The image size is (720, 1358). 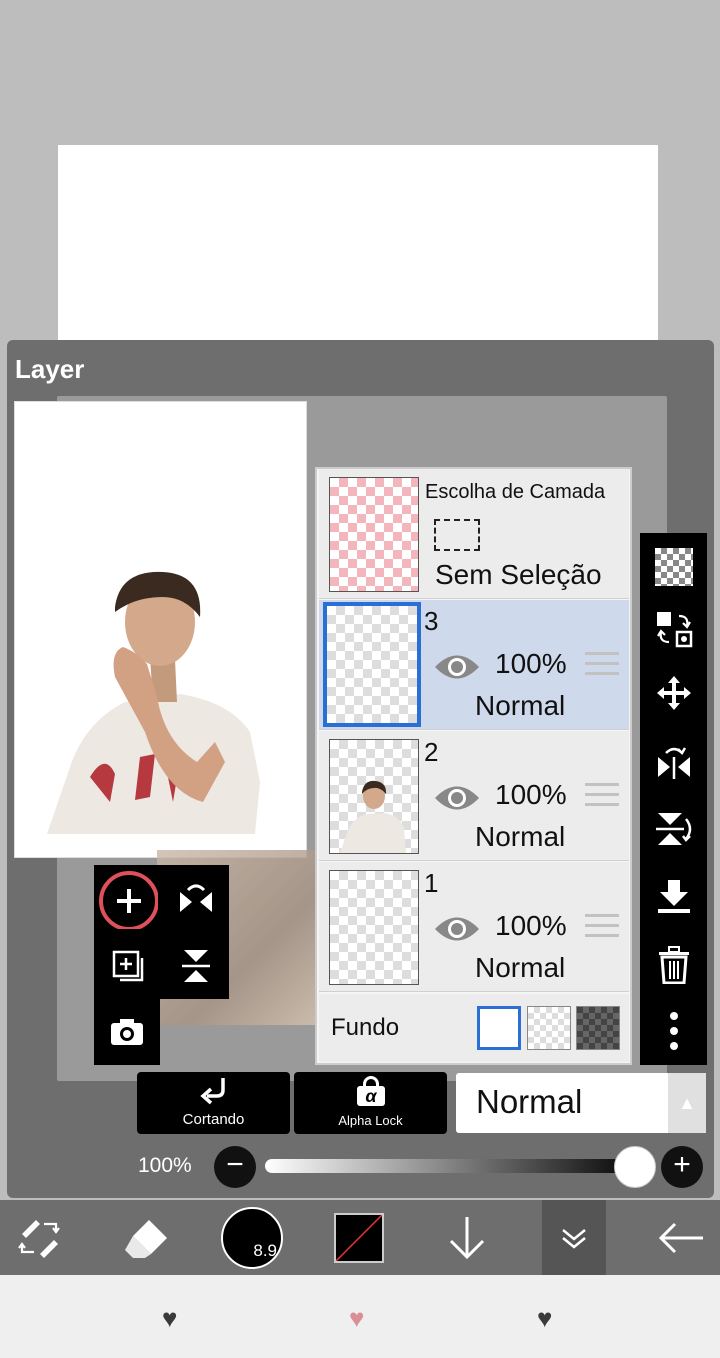 I want to click on duplicate-icon, so click(x=128, y=965).